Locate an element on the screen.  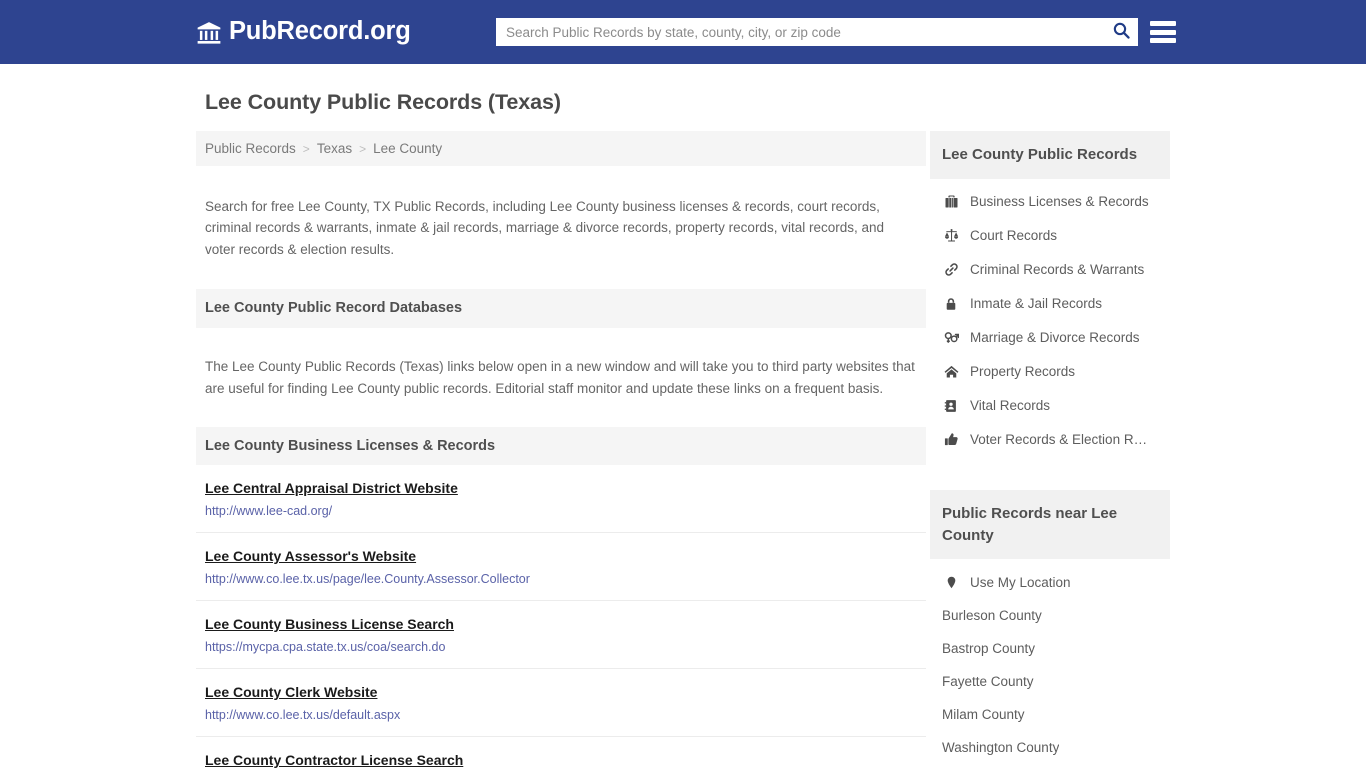
sidebar-item-property-records: Property Records is located at coordinates (1050, 372).